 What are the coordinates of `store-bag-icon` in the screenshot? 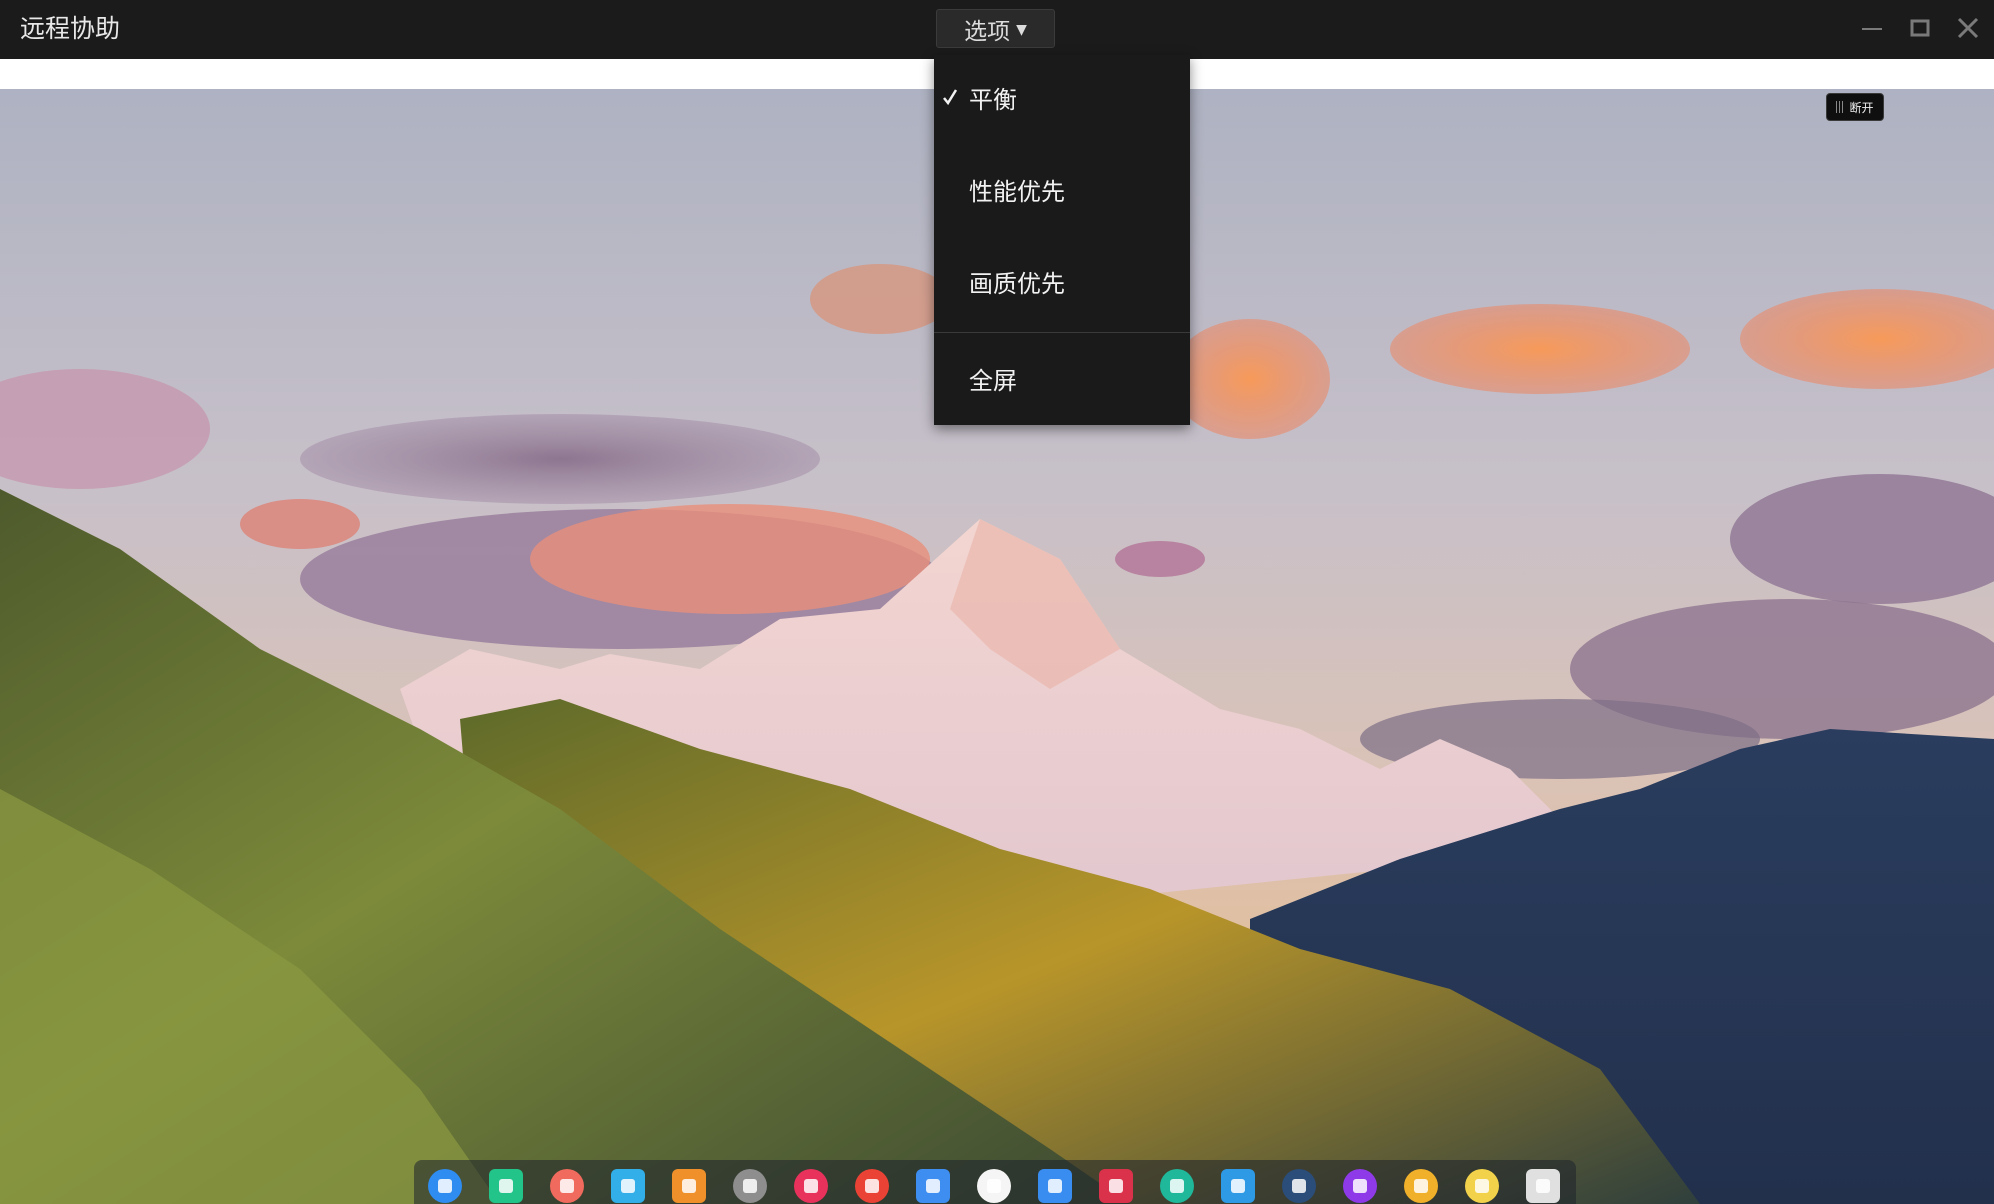 It's located at (1238, 1186).